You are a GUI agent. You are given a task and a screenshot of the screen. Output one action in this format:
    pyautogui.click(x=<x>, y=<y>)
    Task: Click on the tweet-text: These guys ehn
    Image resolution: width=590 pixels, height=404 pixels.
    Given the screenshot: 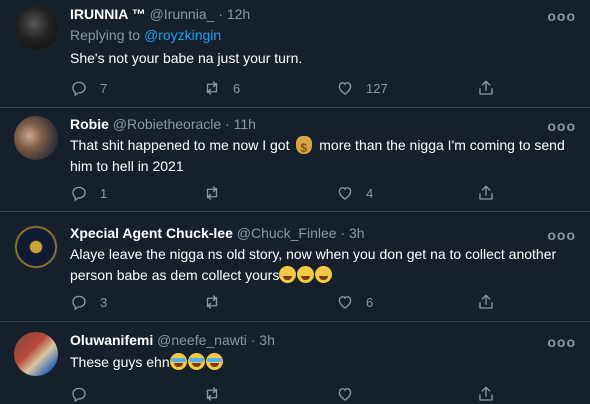 What is the action you would take?
    pyautogui.click(x=321, y=362)
    